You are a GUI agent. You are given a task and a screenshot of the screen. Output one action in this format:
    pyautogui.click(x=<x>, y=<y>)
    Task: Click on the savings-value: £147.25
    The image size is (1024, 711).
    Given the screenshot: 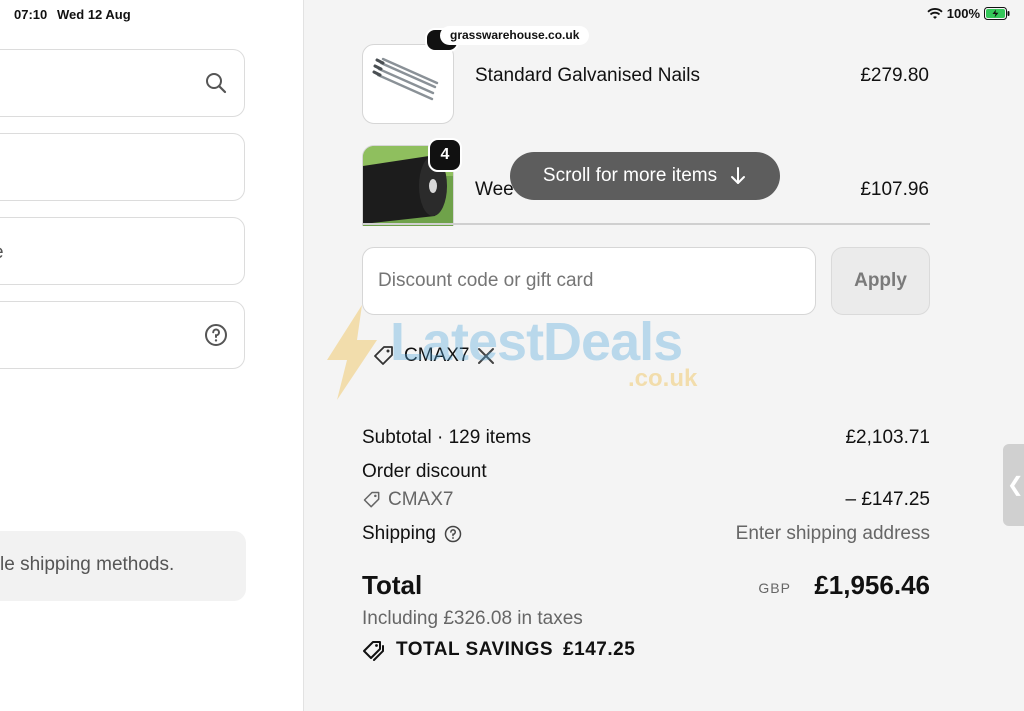 What is the action you would take?
    pyautogui.click(x=599, y=649)
    